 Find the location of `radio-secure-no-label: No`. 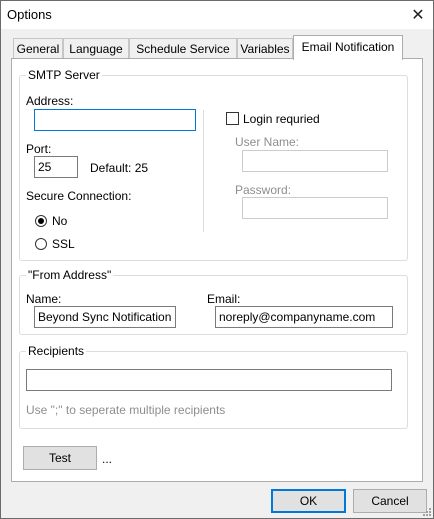

radio-secure-no-label: No is located at coordinates (59, 221).